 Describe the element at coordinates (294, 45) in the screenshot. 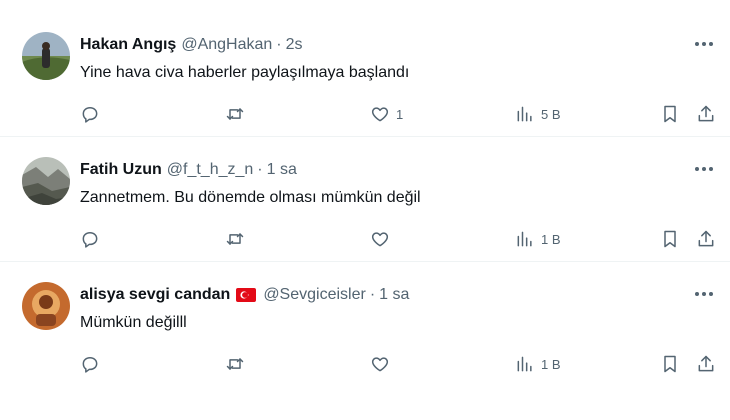

I see `timestamp: 2s` at that location.